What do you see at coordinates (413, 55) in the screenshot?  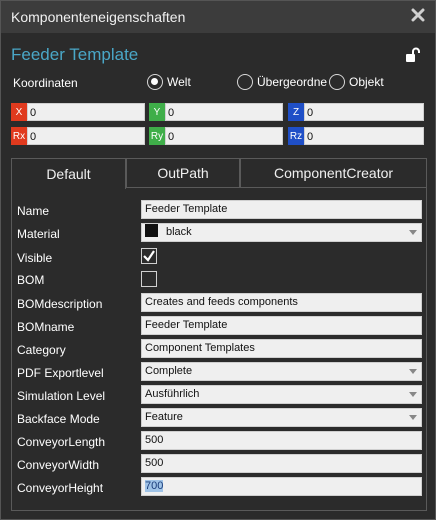 I see `unlock-icon` at bounding box center [413, 55].